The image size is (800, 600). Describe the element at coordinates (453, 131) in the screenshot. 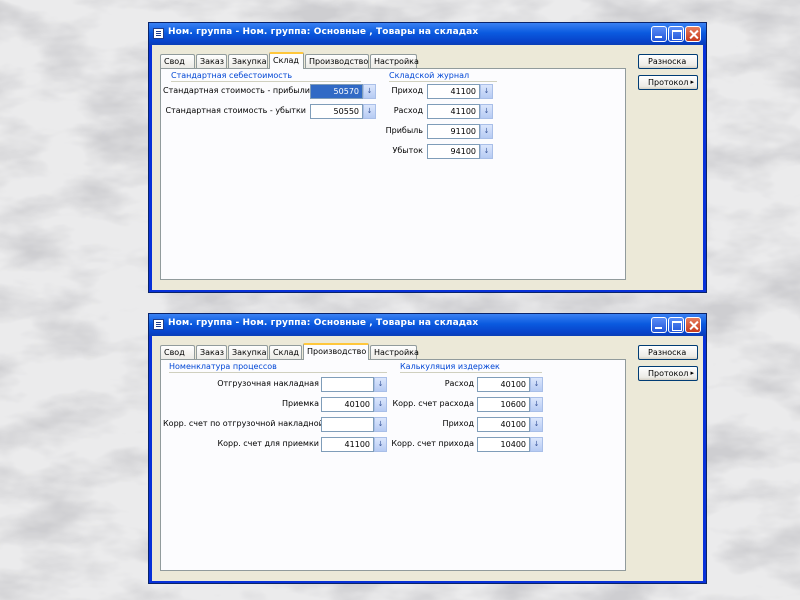

I see `stock-profit-field: 91100` at that location.